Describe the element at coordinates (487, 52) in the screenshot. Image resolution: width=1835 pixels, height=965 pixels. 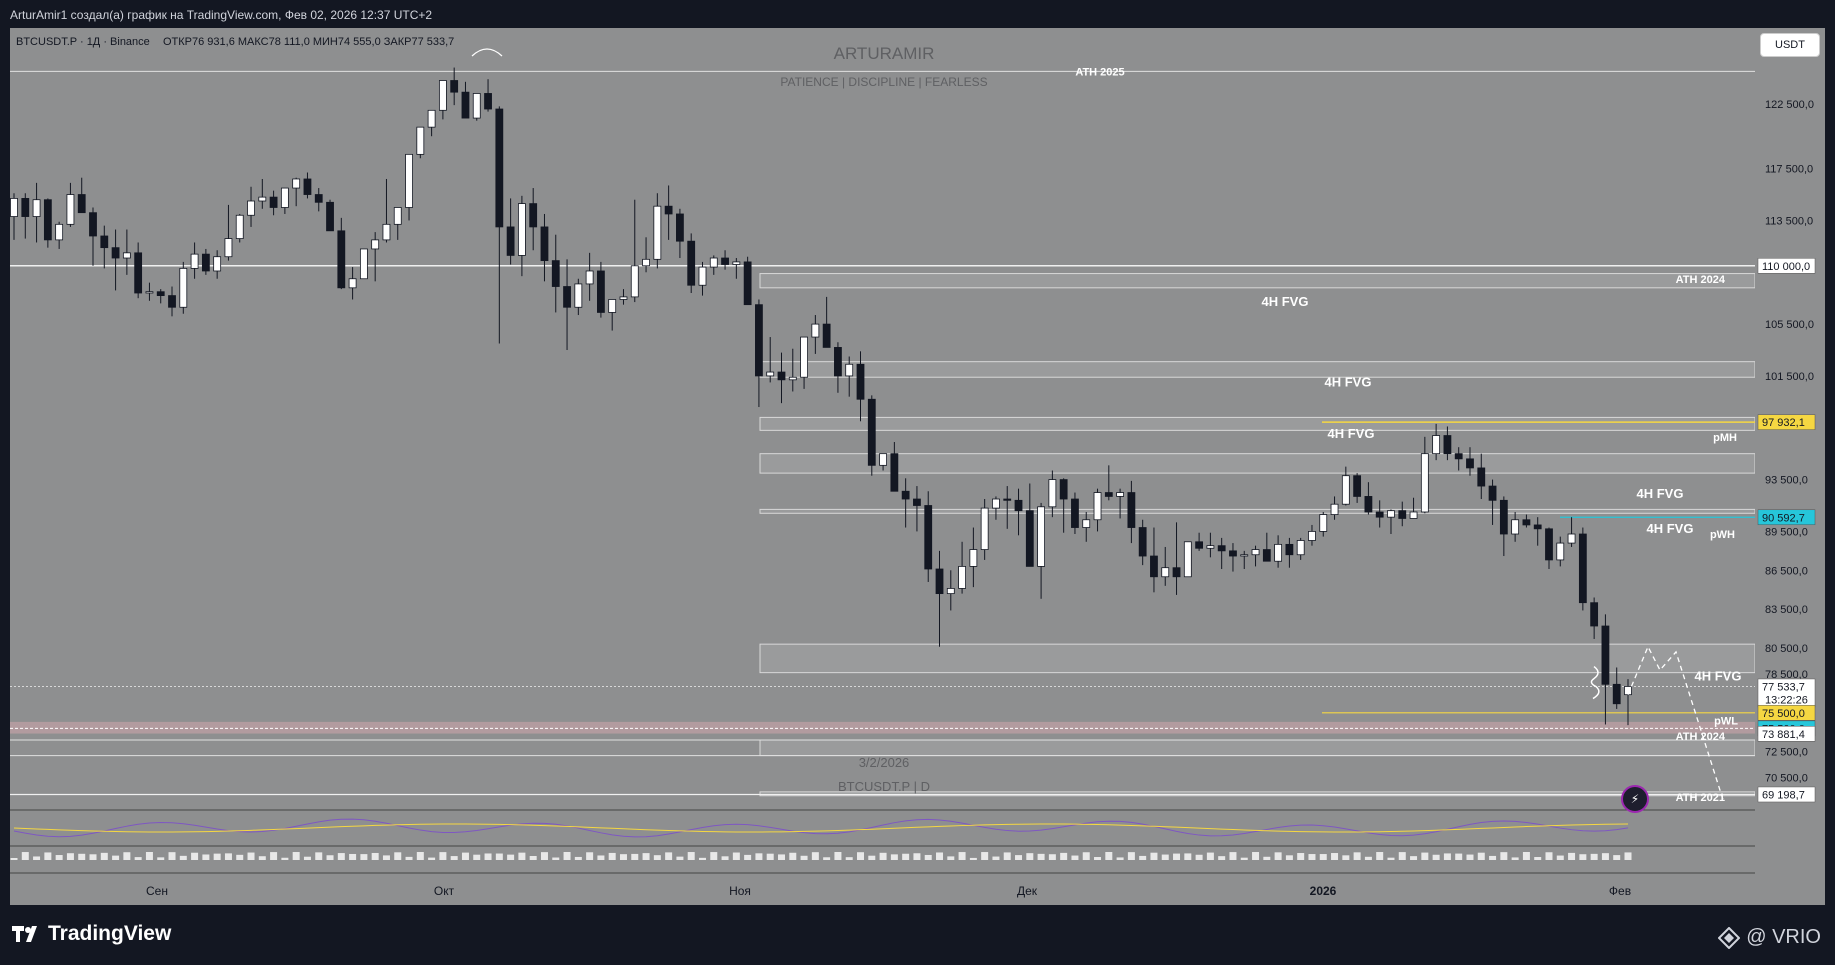
I see `ath-arc` at that location.